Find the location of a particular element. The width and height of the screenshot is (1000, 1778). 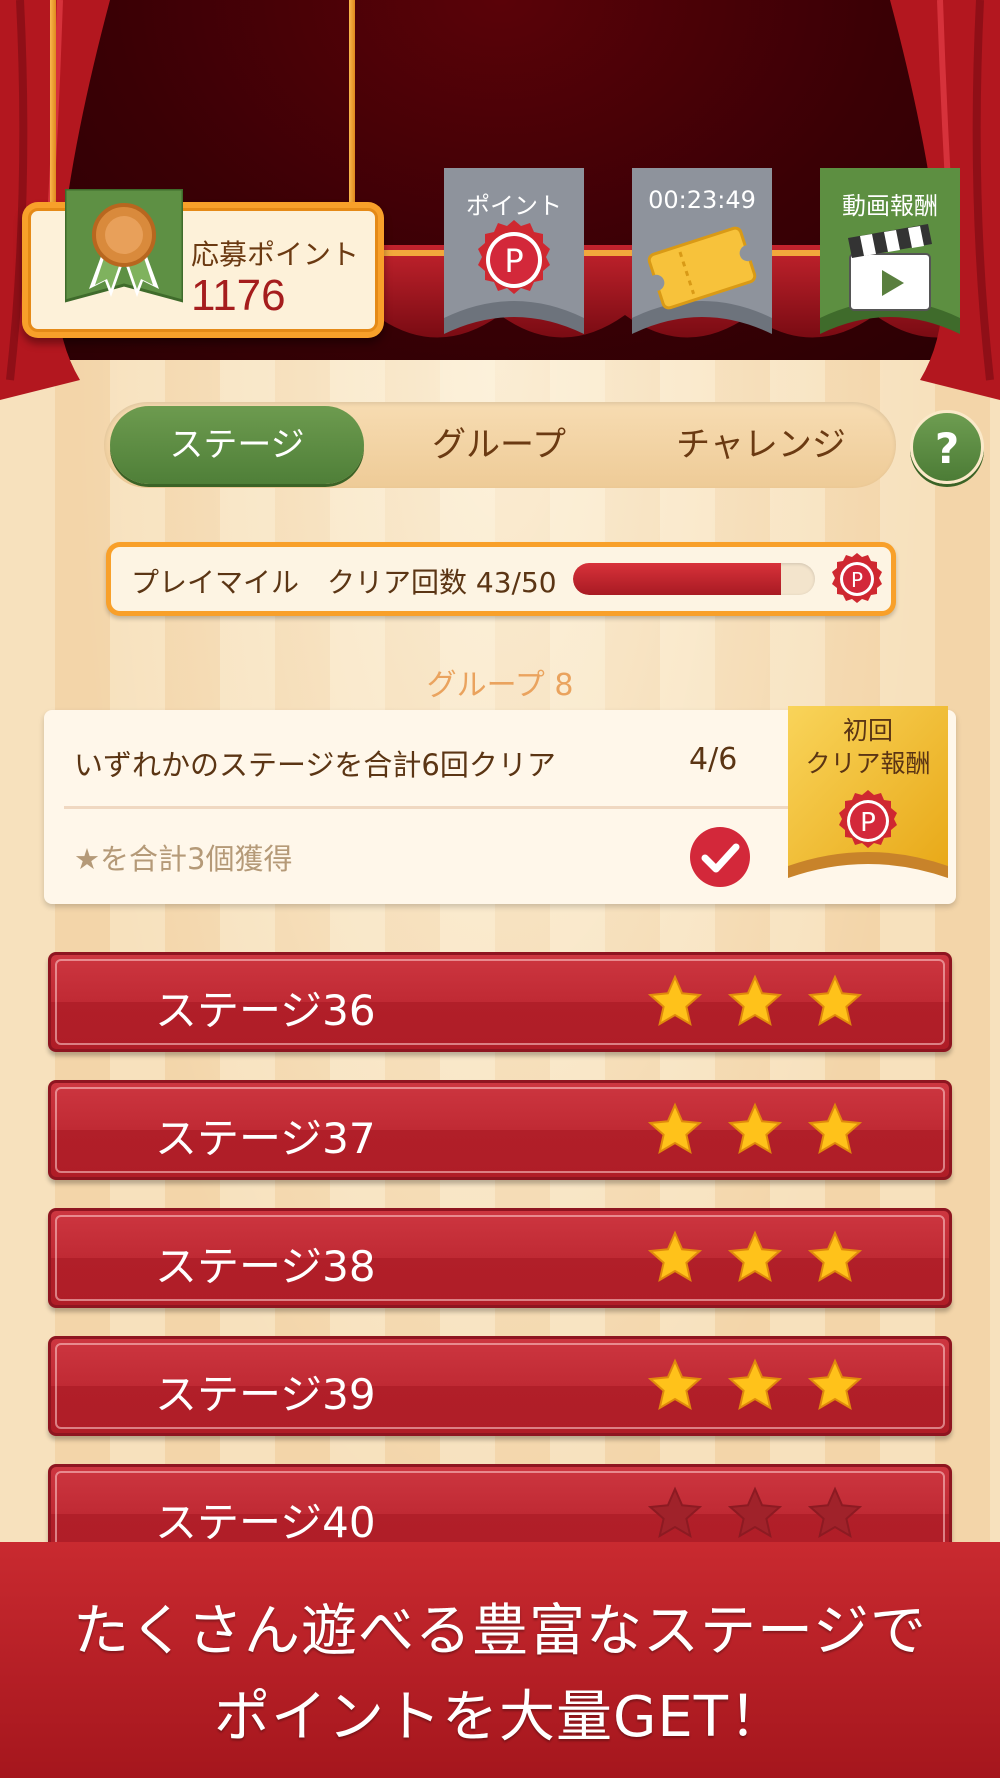

play-mile-progress: プレイマイル クリア回数 43/50 P is located at coordinates (501, 579).